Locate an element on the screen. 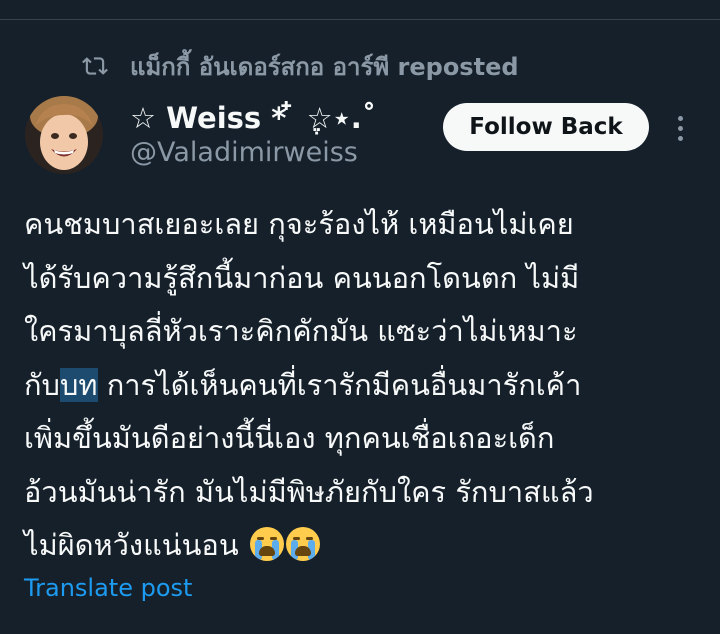 The width and height of the screenshot is (720, 634). avatar is located at coordinates (64, 135).